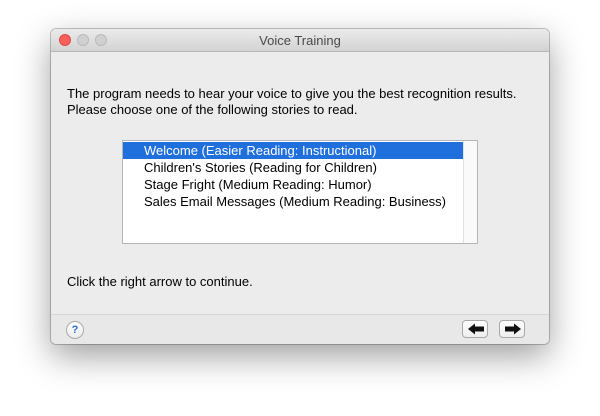  I want to click on back-button, so click(475, 329).